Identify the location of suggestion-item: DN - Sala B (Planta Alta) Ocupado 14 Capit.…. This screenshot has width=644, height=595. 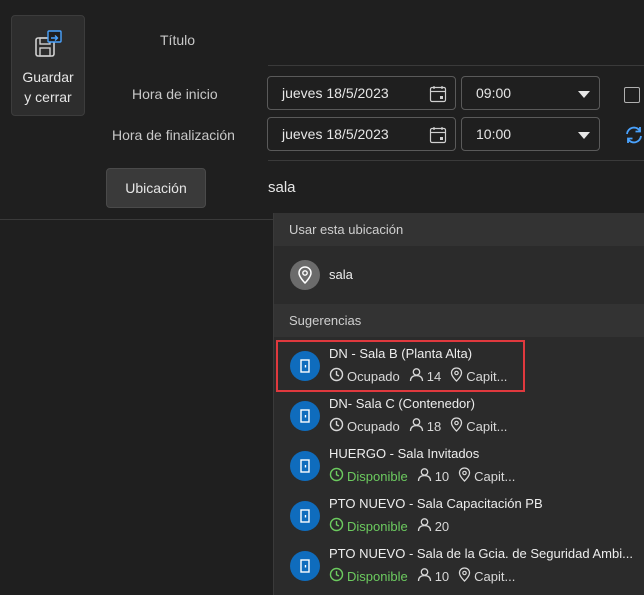
(459, 366).